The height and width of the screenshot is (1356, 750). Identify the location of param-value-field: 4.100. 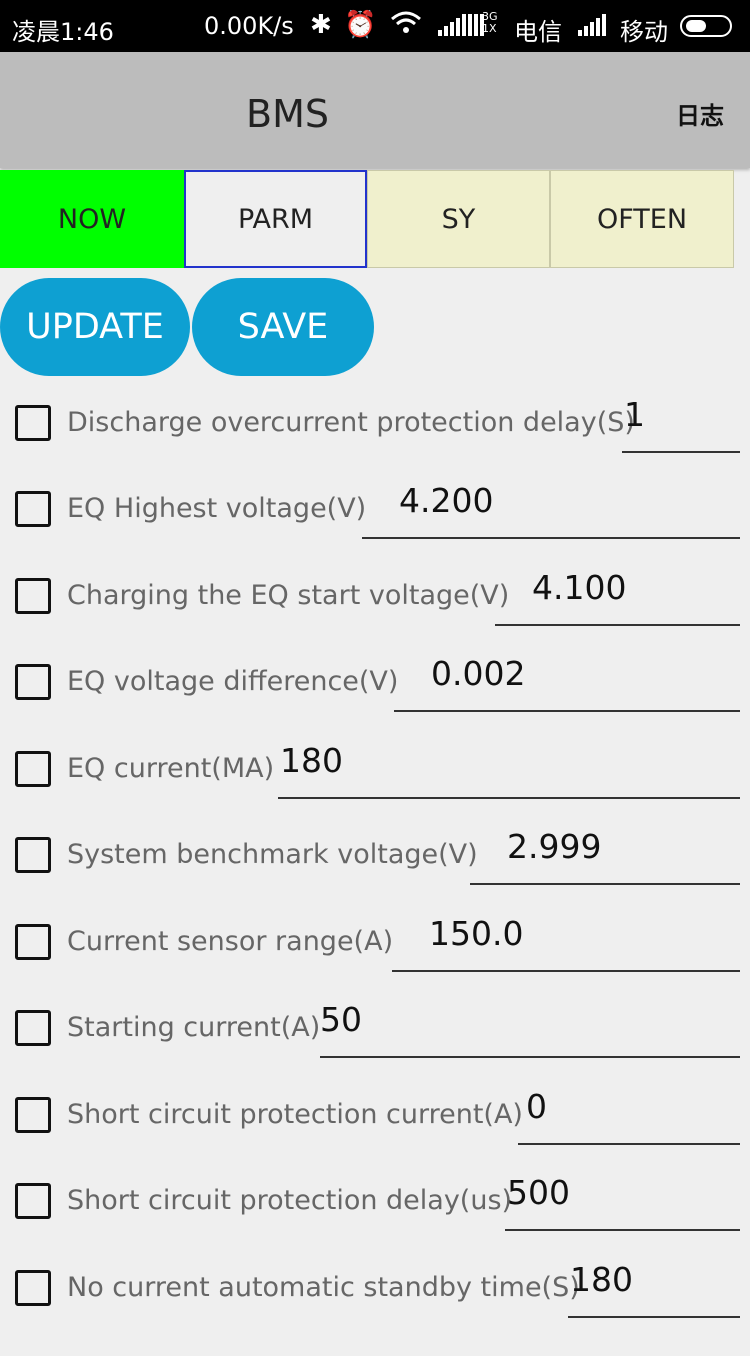
(617, 597).